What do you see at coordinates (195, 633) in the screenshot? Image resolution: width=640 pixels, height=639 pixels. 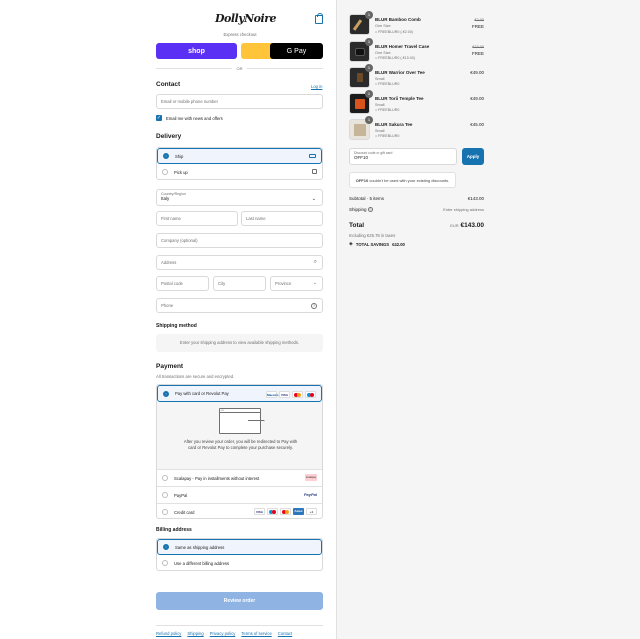 I see `footer-link-shipping: Shipping` at bounding box center [195, 633].